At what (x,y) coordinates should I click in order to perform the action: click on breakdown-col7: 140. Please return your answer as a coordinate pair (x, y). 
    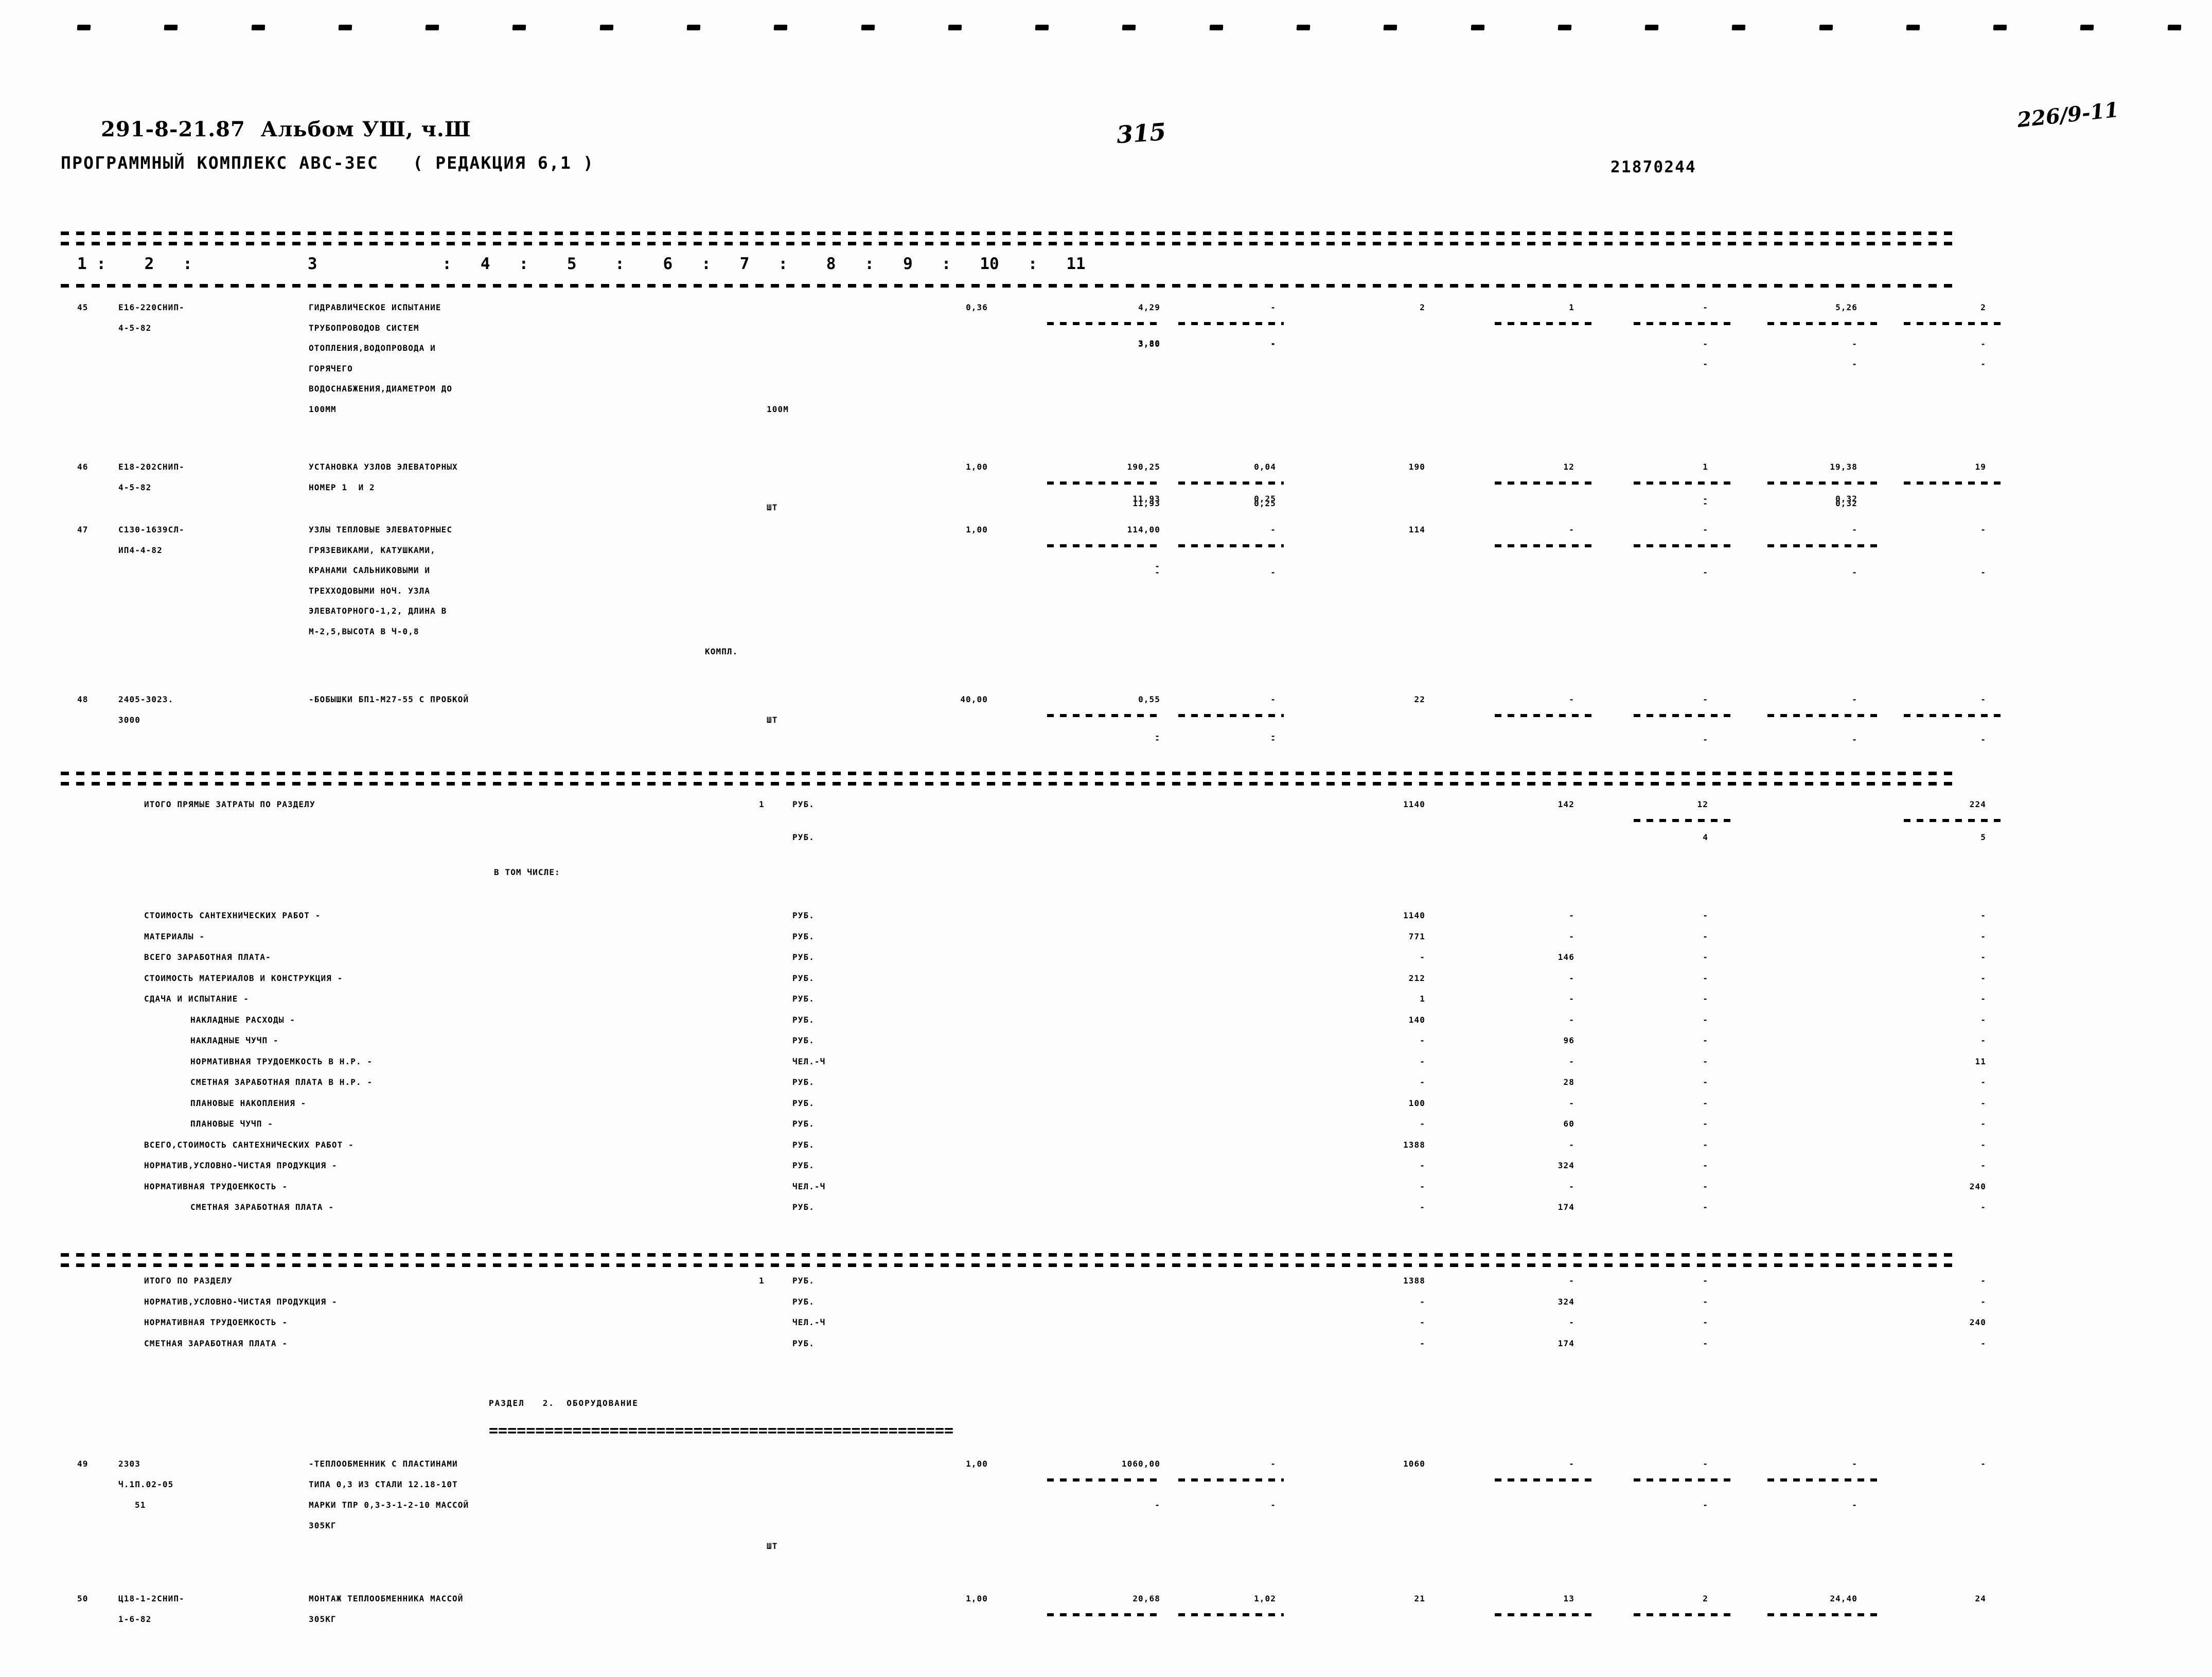
    Looking at the image, I should click on (1416, 1019).